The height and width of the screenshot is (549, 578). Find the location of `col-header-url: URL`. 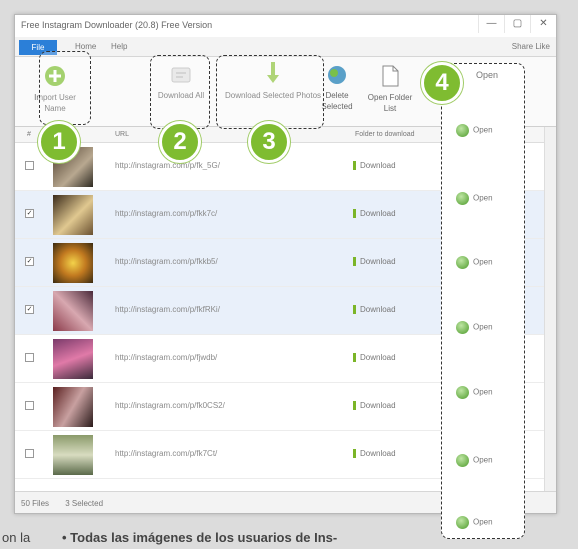

col-header-url: URL is located at coordinates (122, 134).